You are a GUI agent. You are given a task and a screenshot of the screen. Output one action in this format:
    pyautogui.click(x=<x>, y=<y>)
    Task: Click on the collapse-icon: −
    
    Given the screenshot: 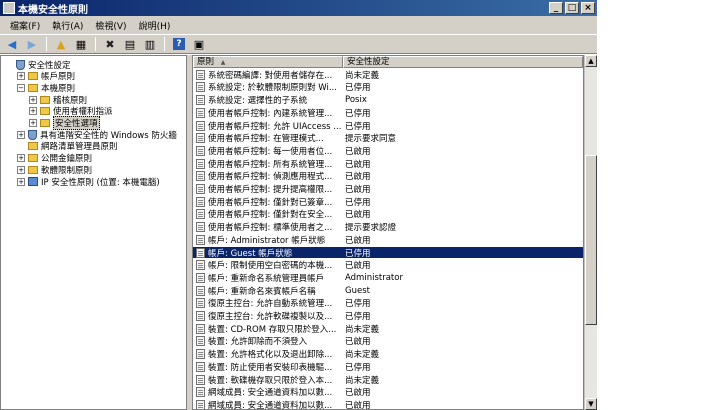 What is the action you would take?
    pyautogui.click(x=21, y=87)
    